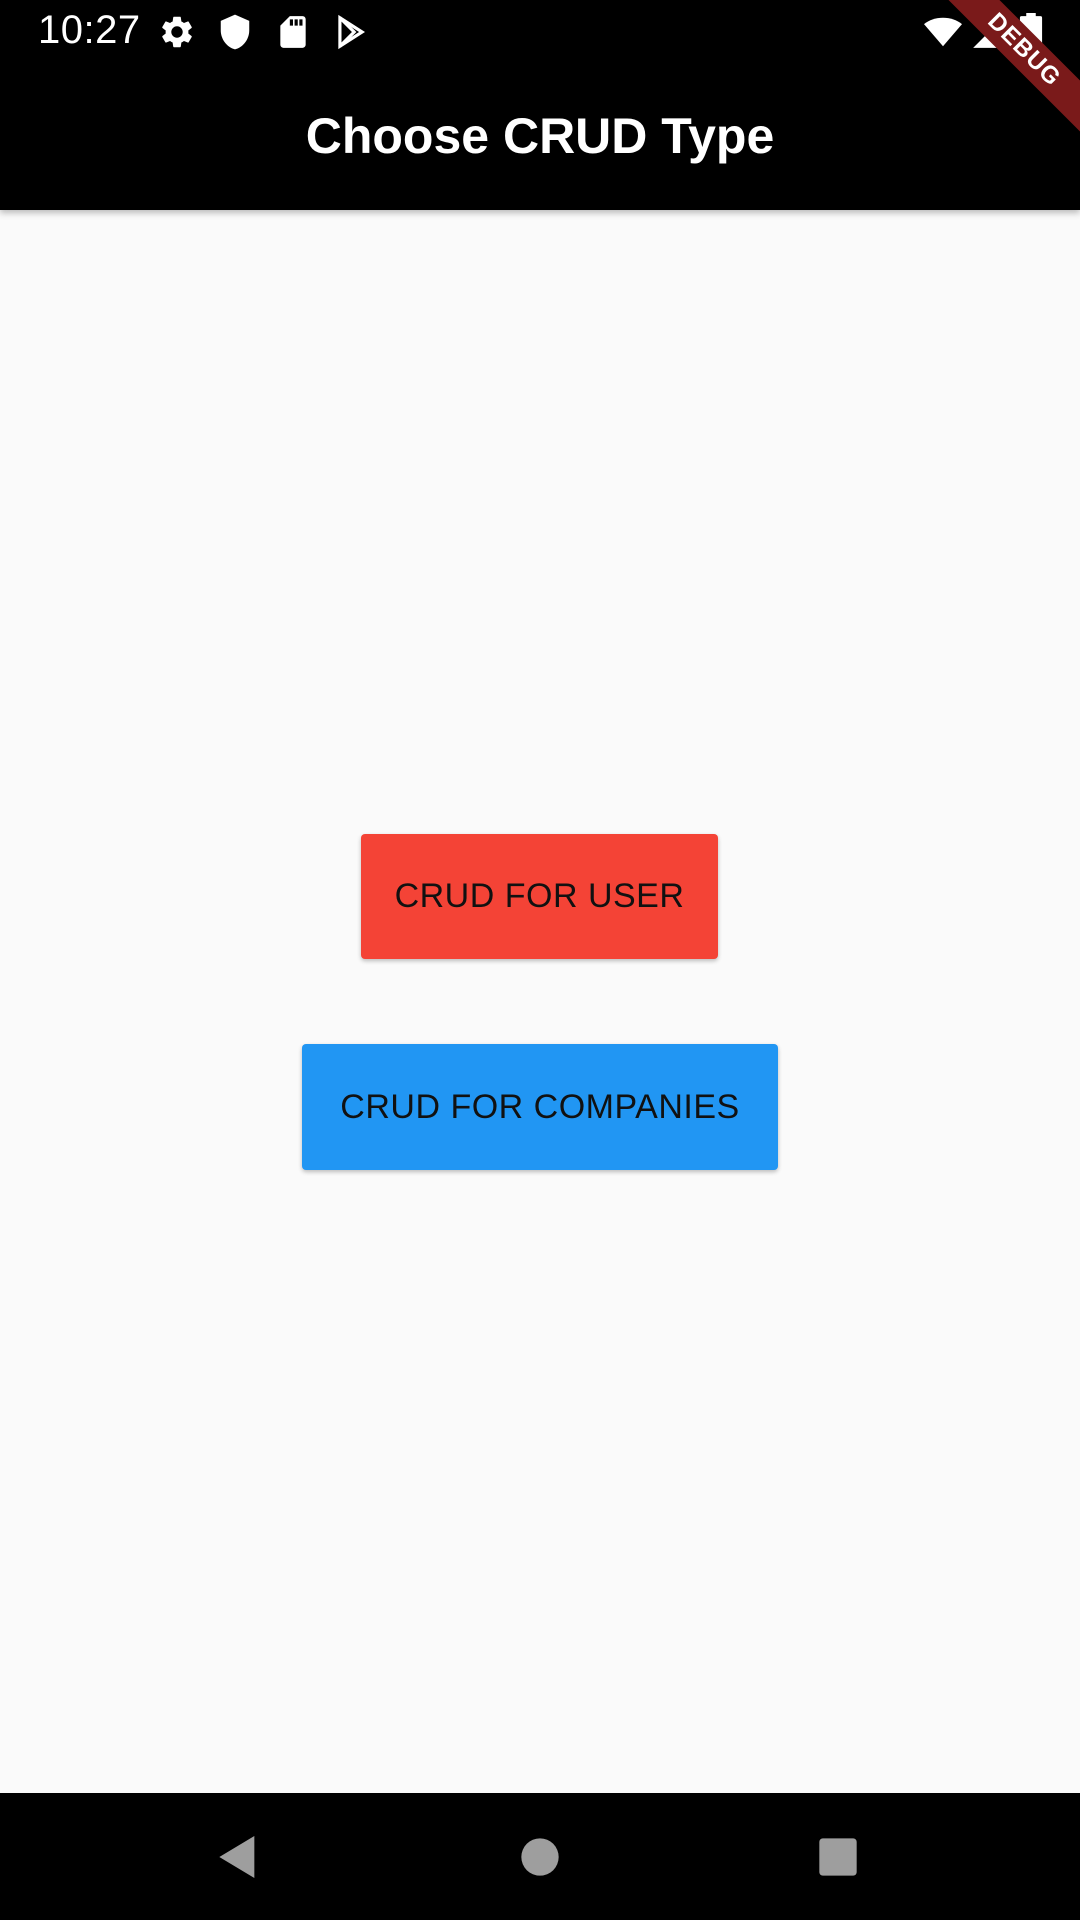 This screenshot has width=1080, height=1920. What do you see at coordinates (539, 896) in the screenshot?
I see `crud-user-button: CRUD FOR USER` at bounding box center [539, 896].